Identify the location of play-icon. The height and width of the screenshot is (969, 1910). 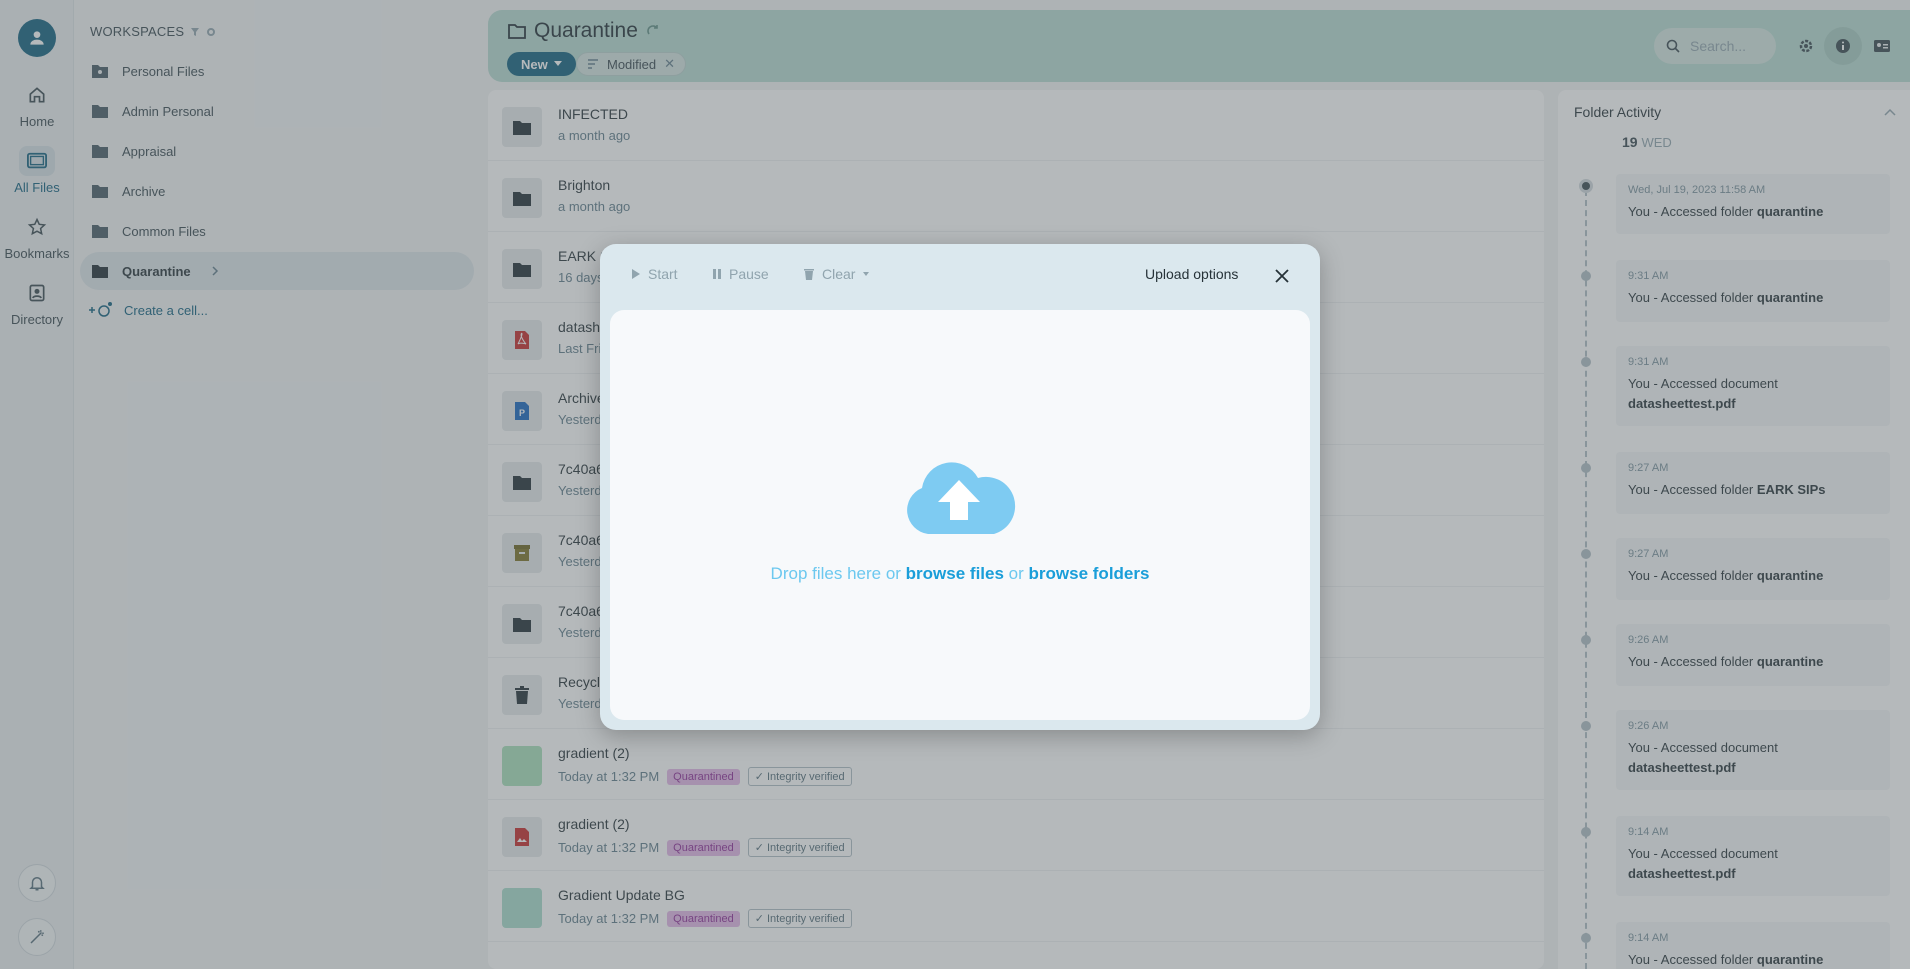
(636, 274).